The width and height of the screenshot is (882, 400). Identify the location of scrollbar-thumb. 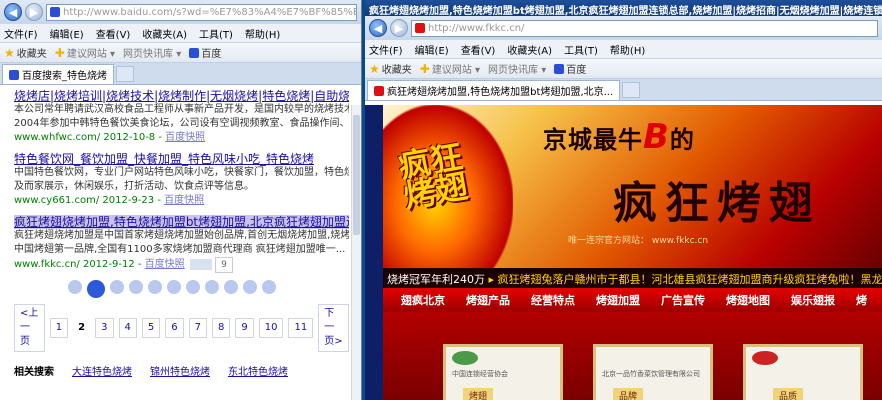
(356, 175).